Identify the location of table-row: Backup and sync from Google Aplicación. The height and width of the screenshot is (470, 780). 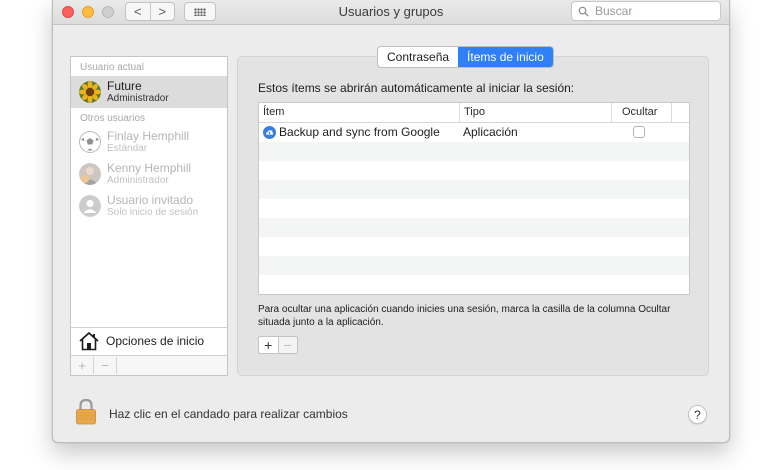
(474, 132).